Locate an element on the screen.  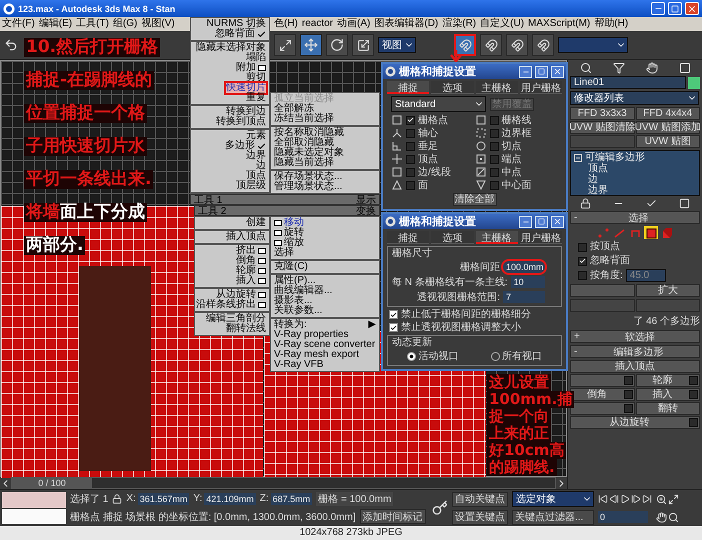
menu-item: 转换到顶点 is located at coordinates (230, 122).